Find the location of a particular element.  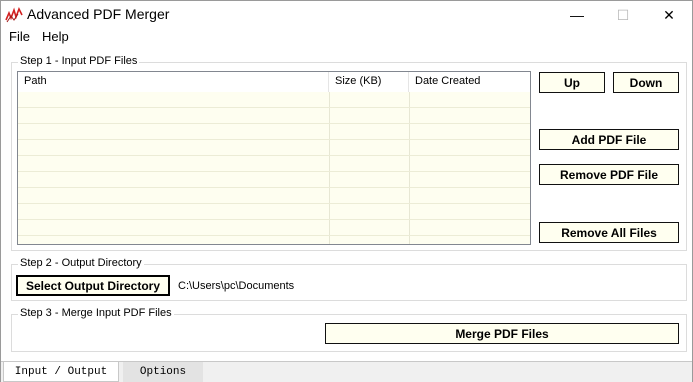

output-directory-path: C:\Users\pc\Documents is located at coordinates (236, 286).